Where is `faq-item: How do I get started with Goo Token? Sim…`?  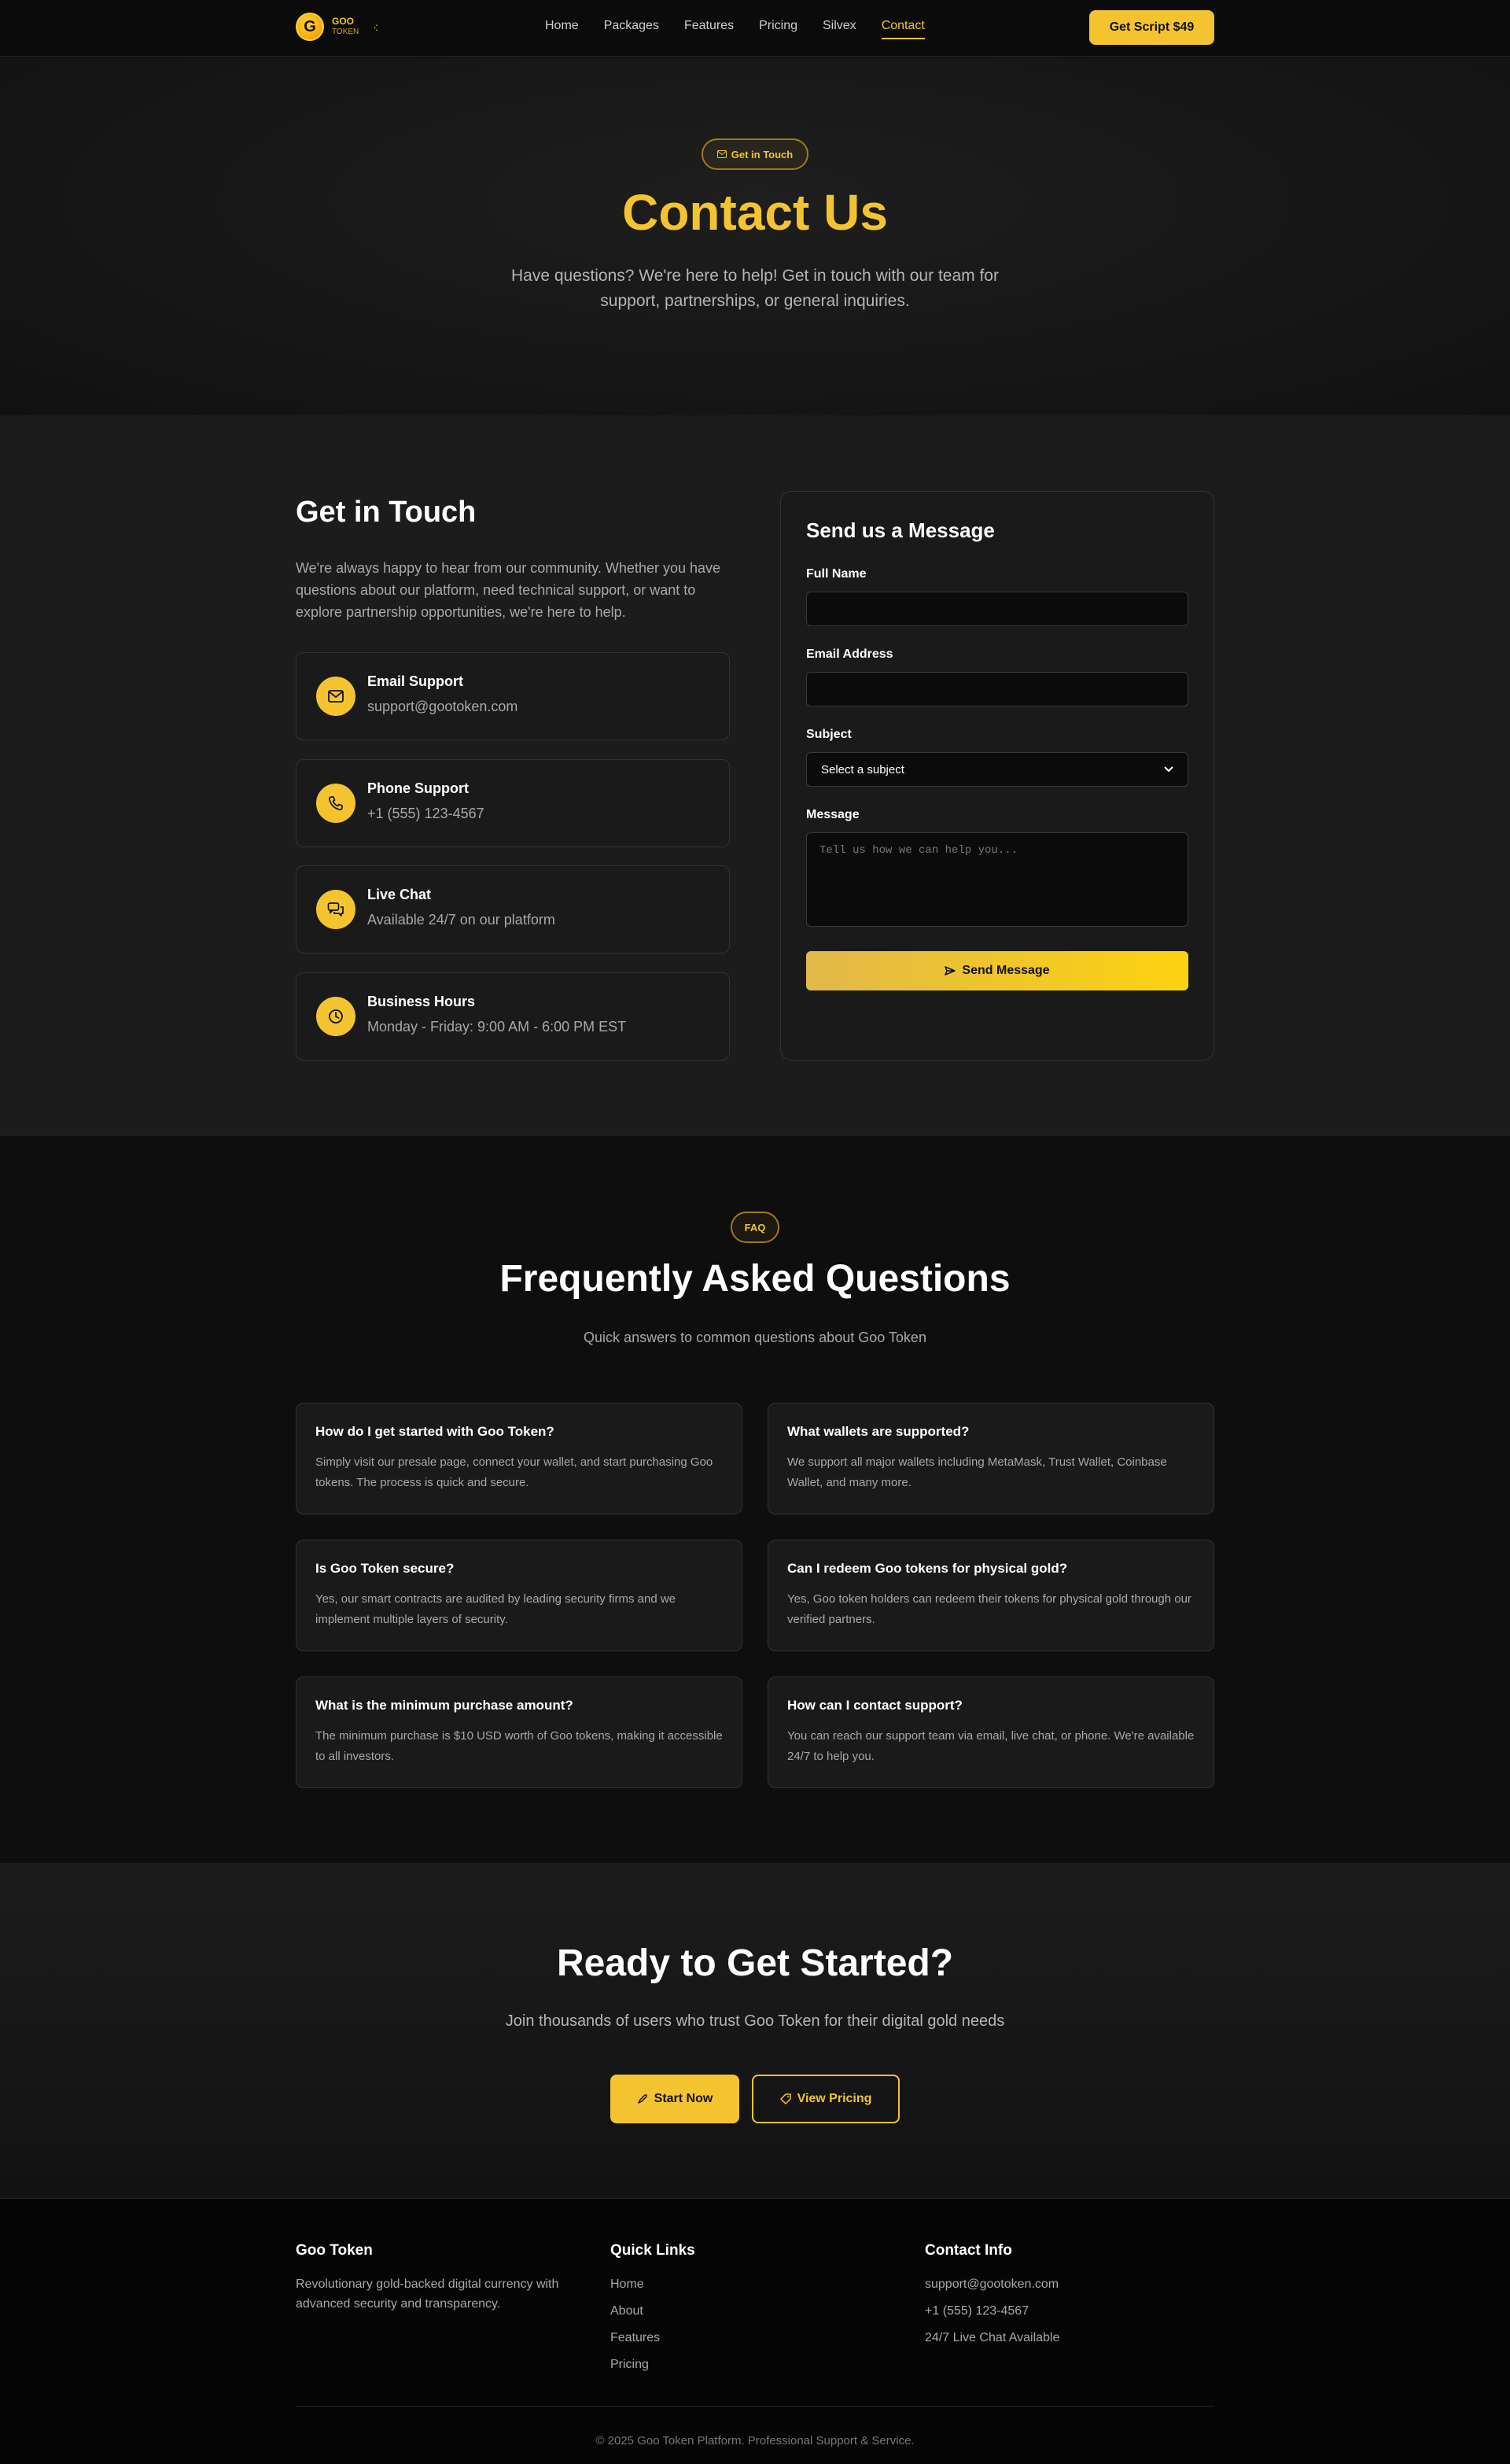 faq-item: How do I get started with Goo Token? Sim… is located at coordinates (519, 1458).